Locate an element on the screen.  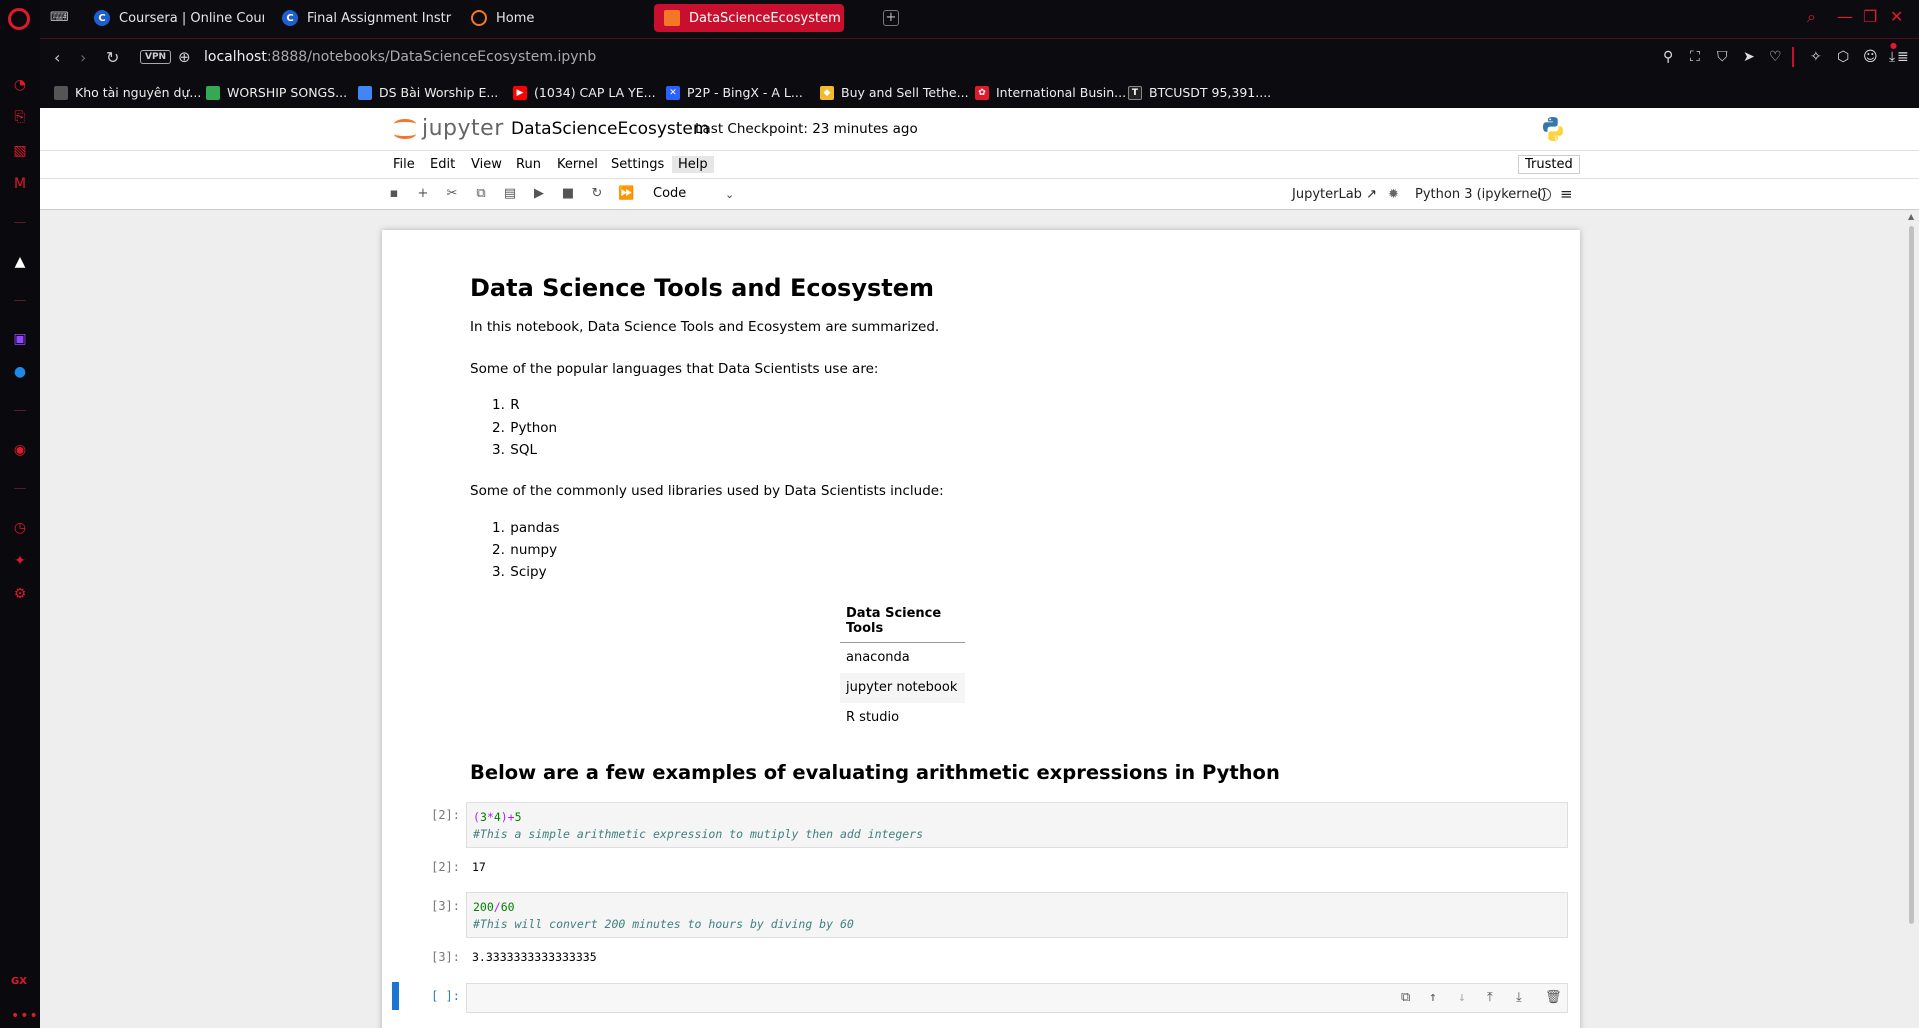
jupyter-icon is located at coordinates (479, 18).